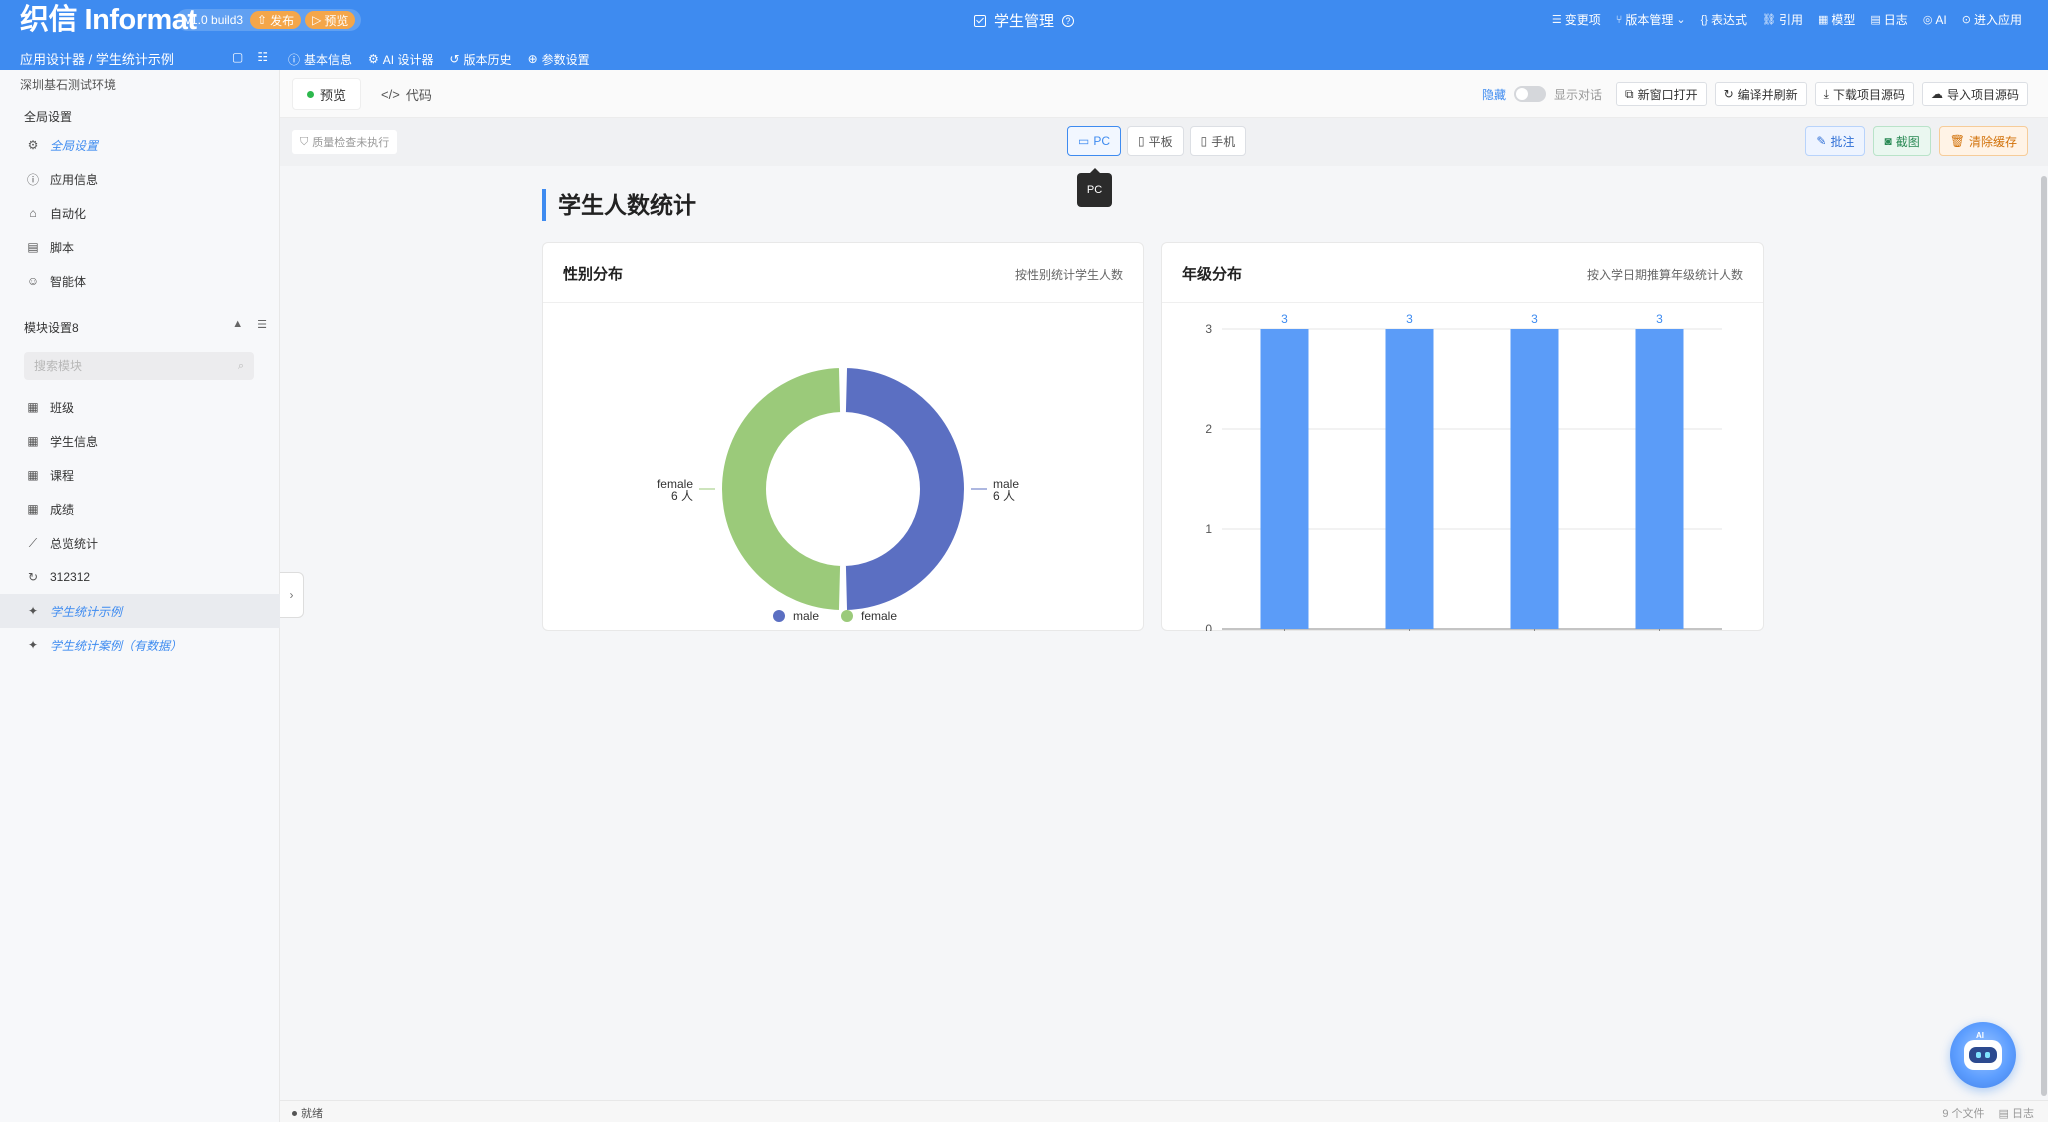  Describe the element at coordinates (1992, 19) in the screenshot. I see `enter-app-link: ⊙ 进入应用` at that location.